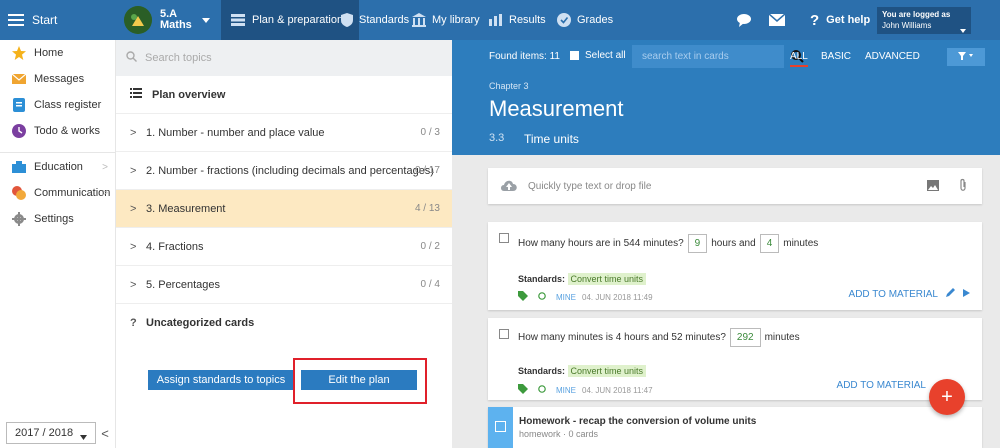  I want to click on plan-overview-label: Plan overview, so click(189, 94).